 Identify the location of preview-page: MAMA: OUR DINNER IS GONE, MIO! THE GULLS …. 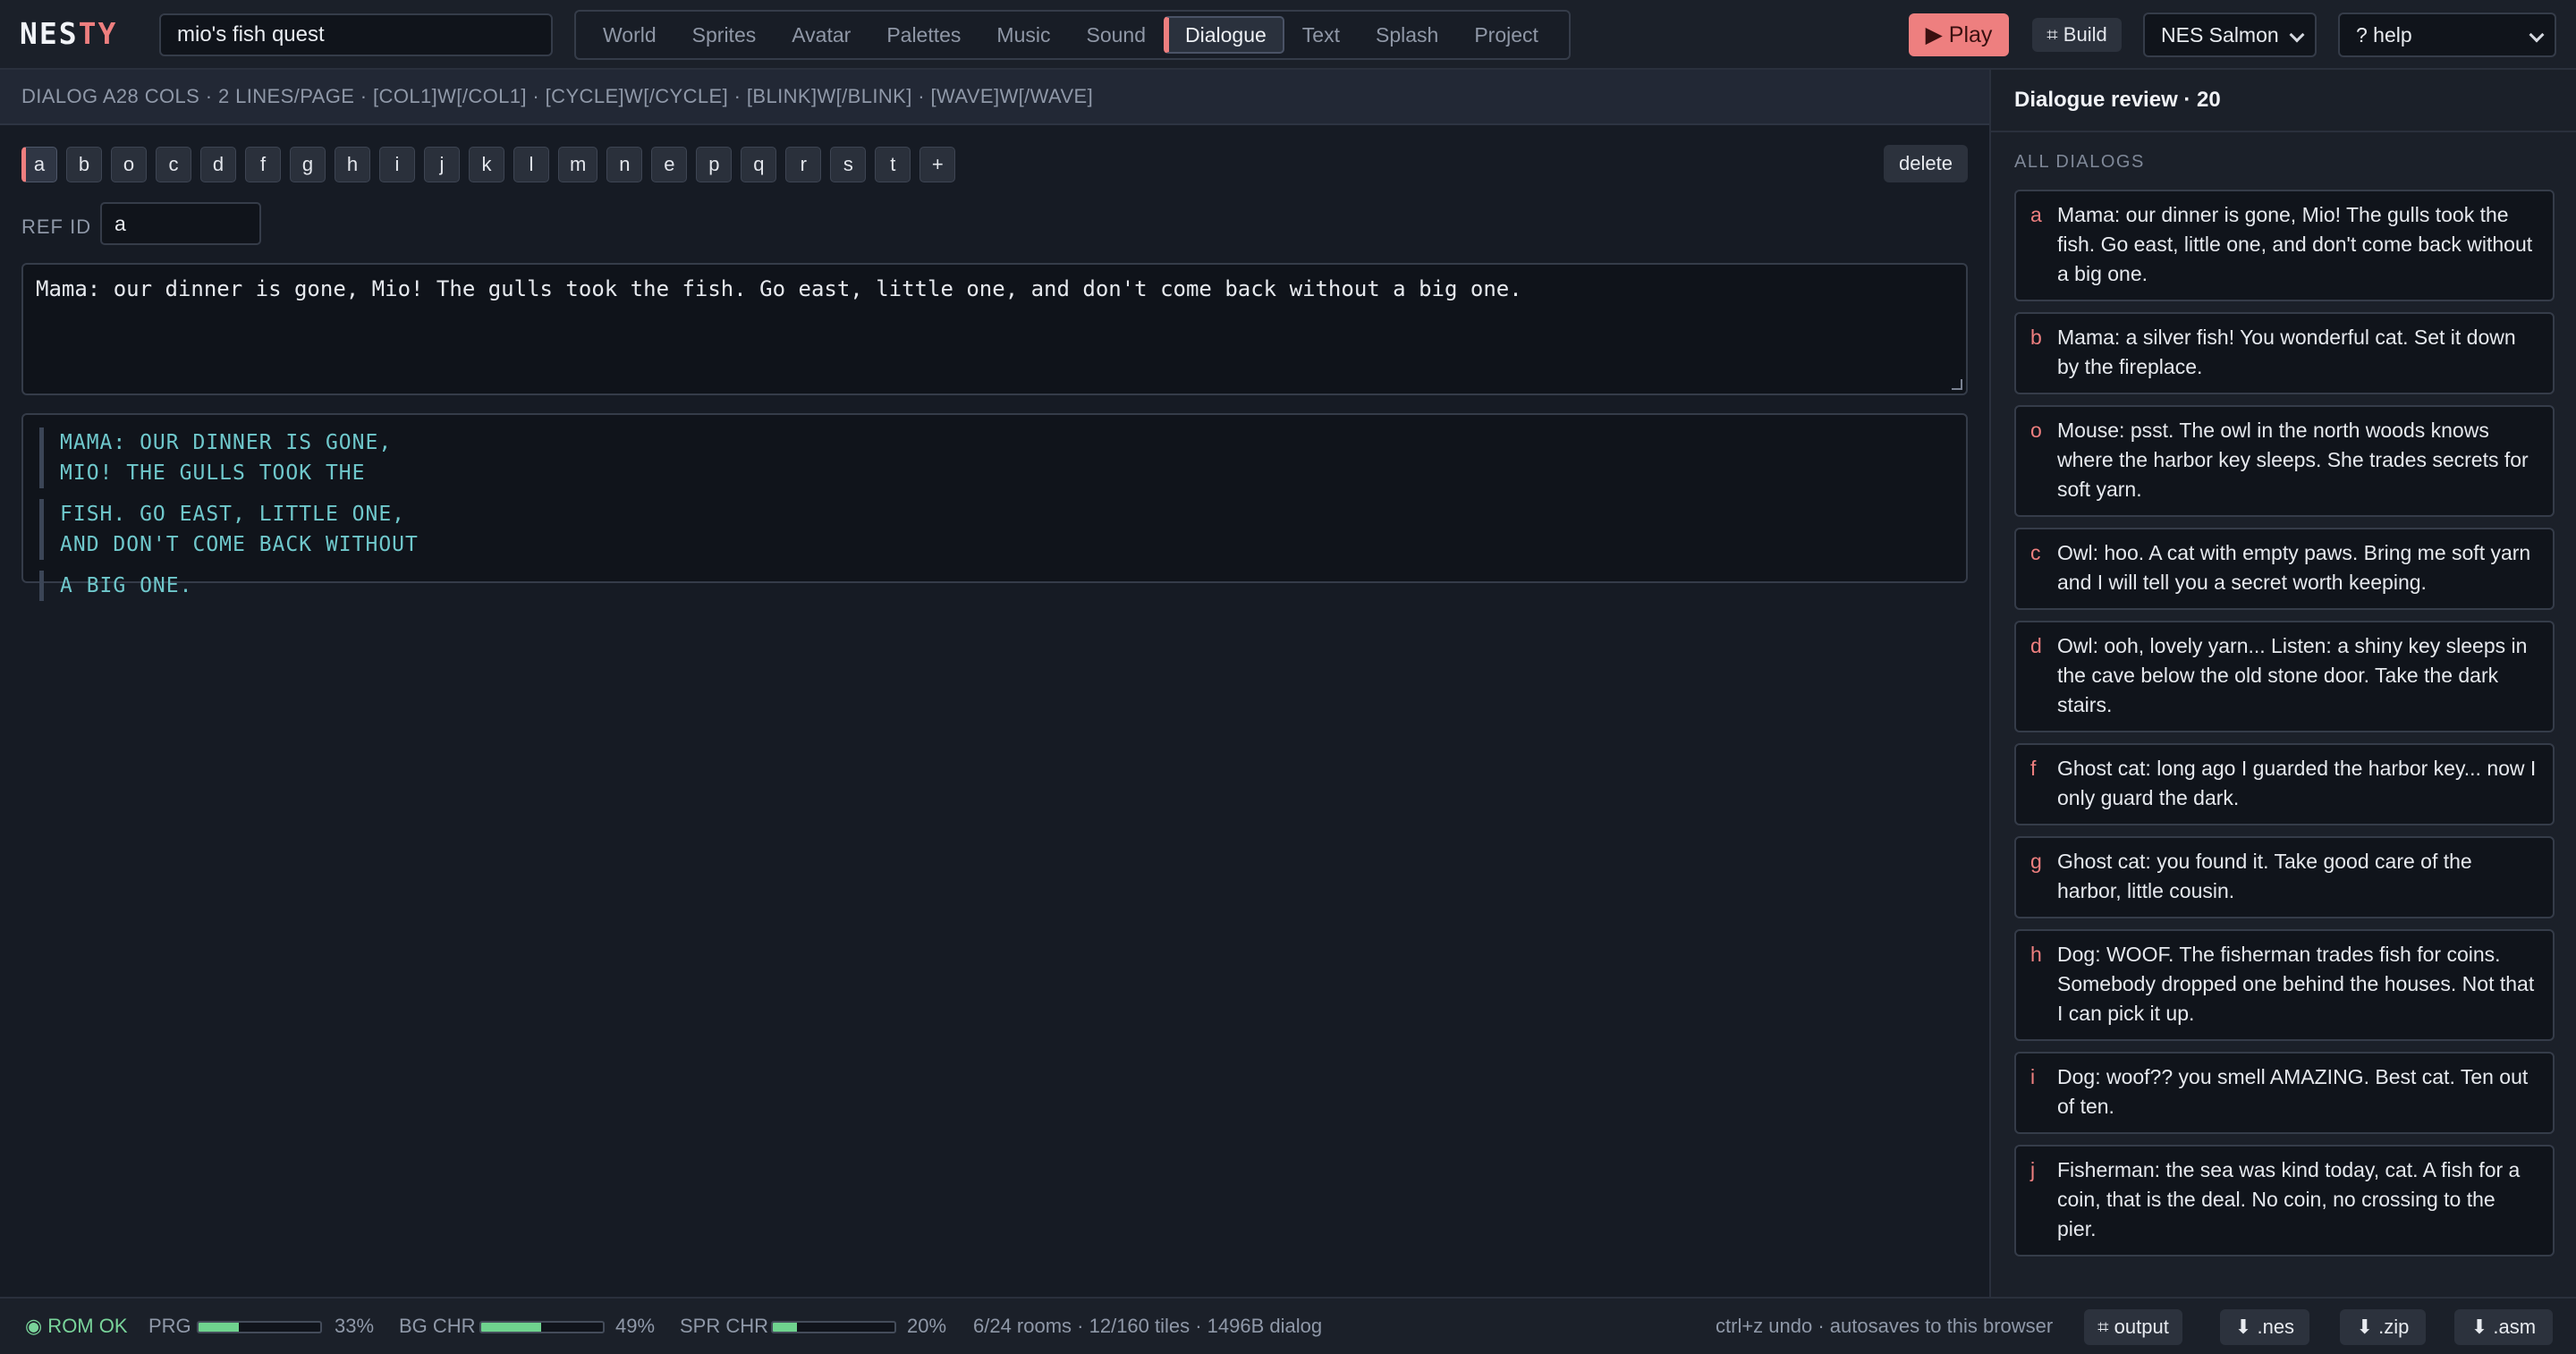
(994, 457).